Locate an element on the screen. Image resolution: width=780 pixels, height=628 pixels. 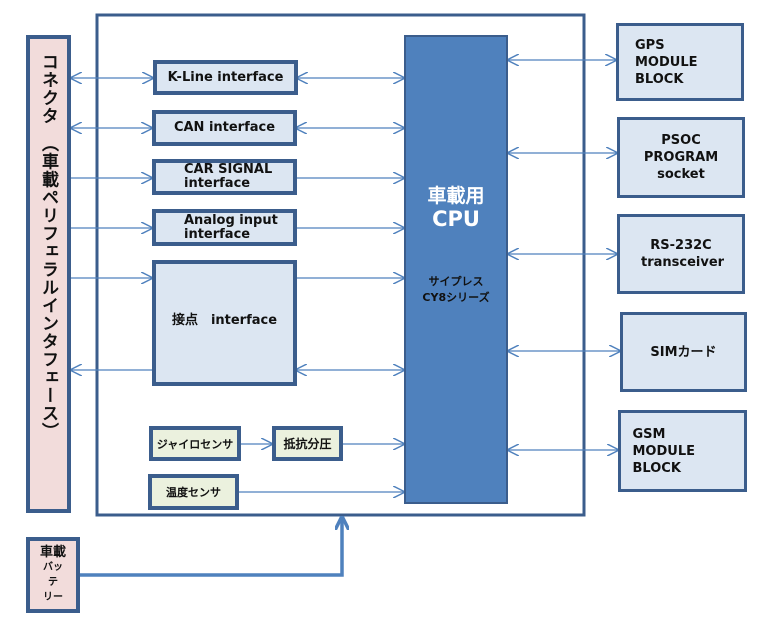
k-line-interface: K-Line interface is located at coordinates (225, 77).